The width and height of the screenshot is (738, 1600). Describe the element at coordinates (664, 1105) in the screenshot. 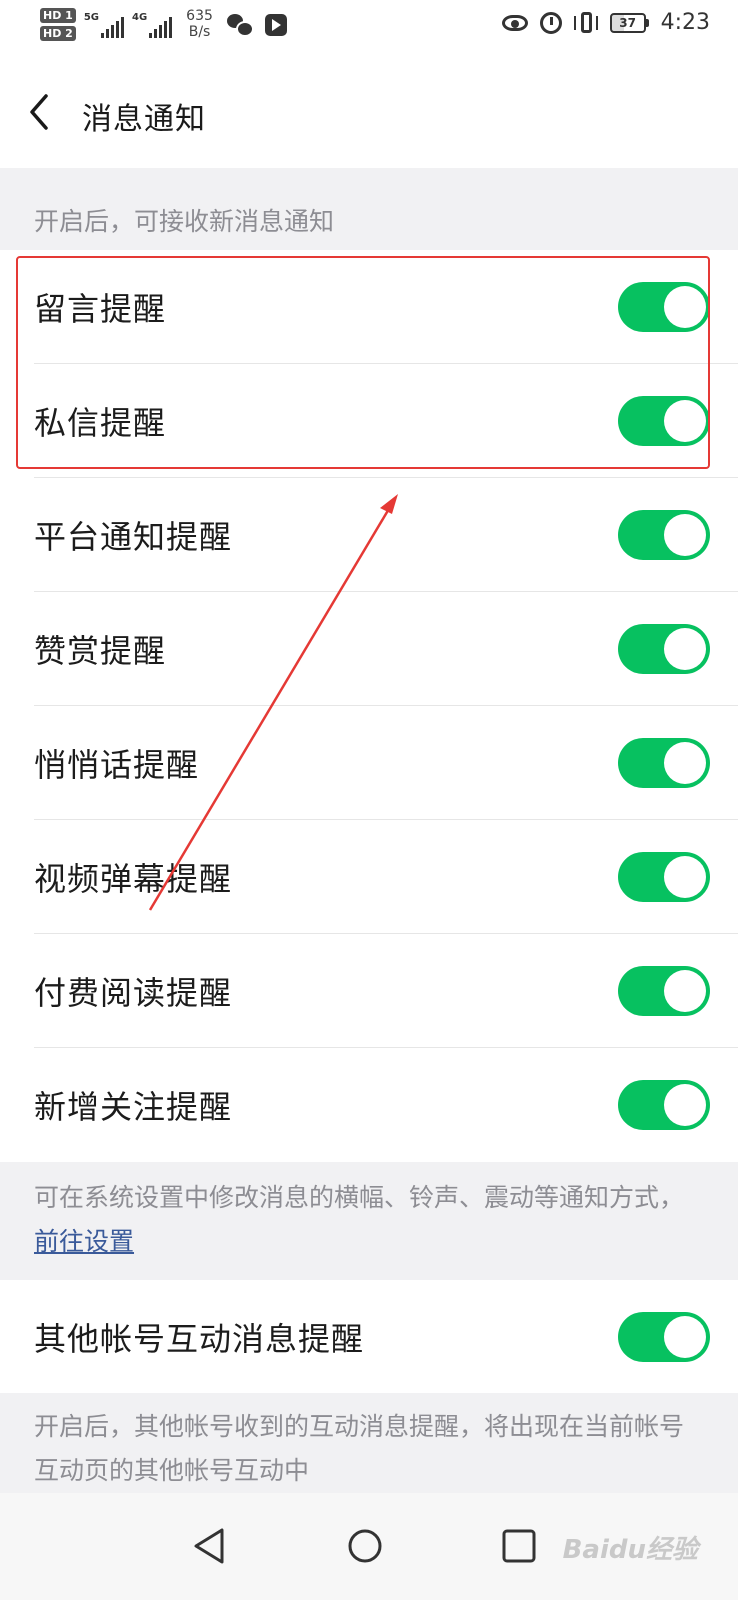

I see `new-follower-toggle` at that location.